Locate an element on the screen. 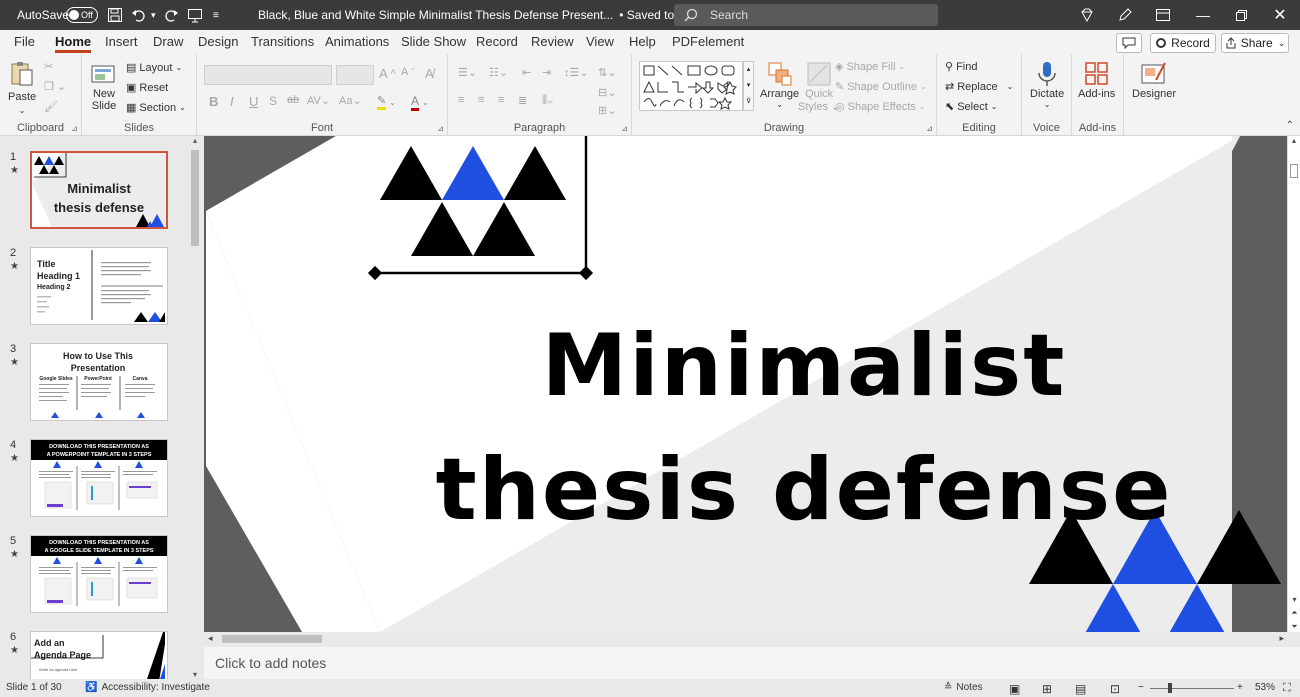  customize-toolbar-icon: ≡ is located at coordinates (216, 15).